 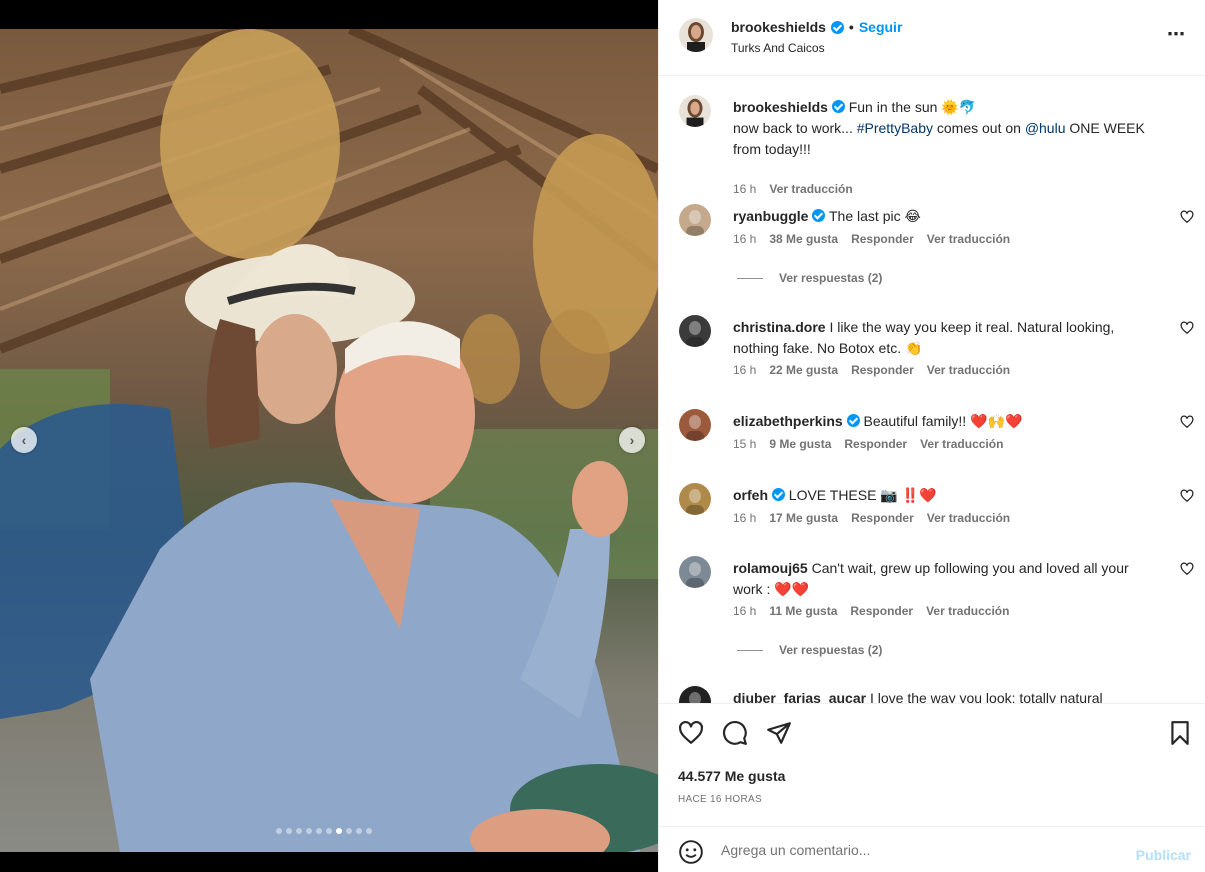 I want to click on commenter-username: djuber_farias_aucar, so click(x=799, y=696).